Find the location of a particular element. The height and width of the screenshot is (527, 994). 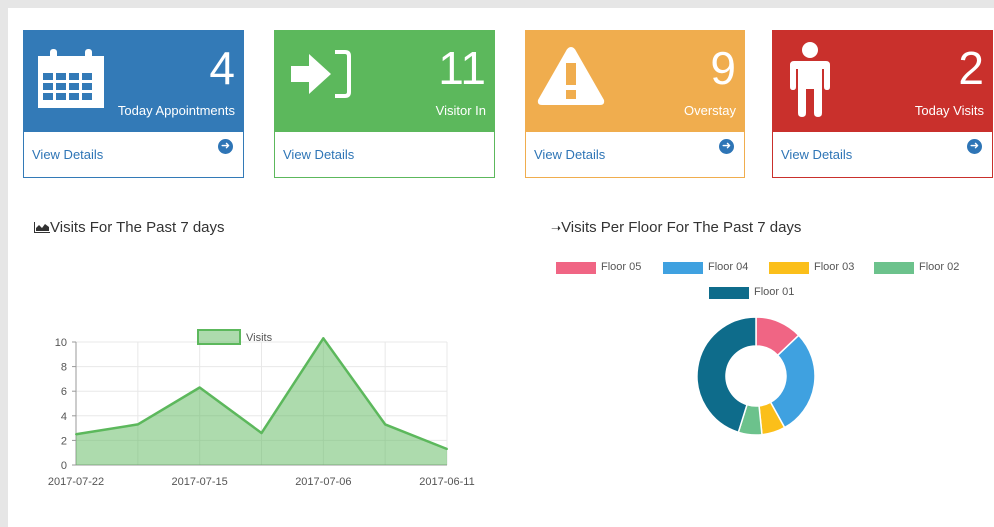

arrow-right-icon: ➝ is located at coordinates (556, 228).